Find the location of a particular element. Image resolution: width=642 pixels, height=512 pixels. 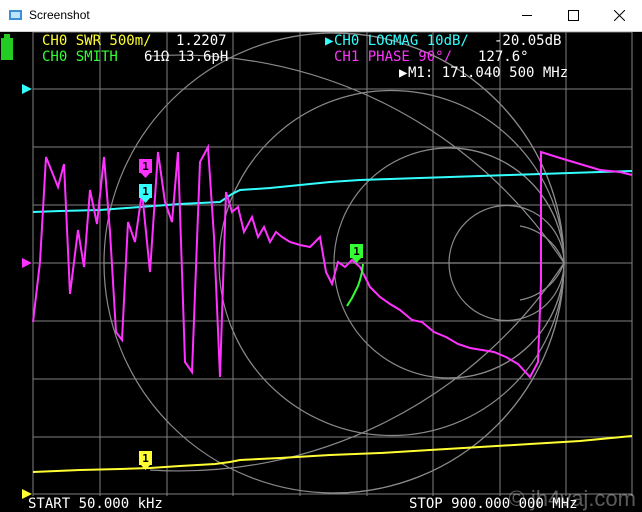

battery-icon is located at coordinates (7, 47).